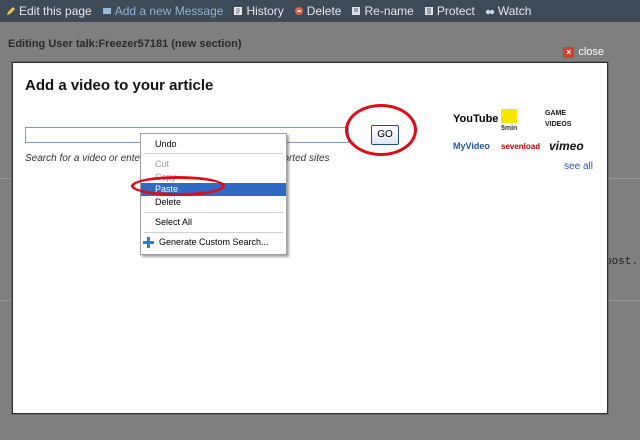 The height and width of the screenshot is (440, 640). Describe the element at coordinates (265, 11) in the screenshot. I see `history-label: History` at that location.